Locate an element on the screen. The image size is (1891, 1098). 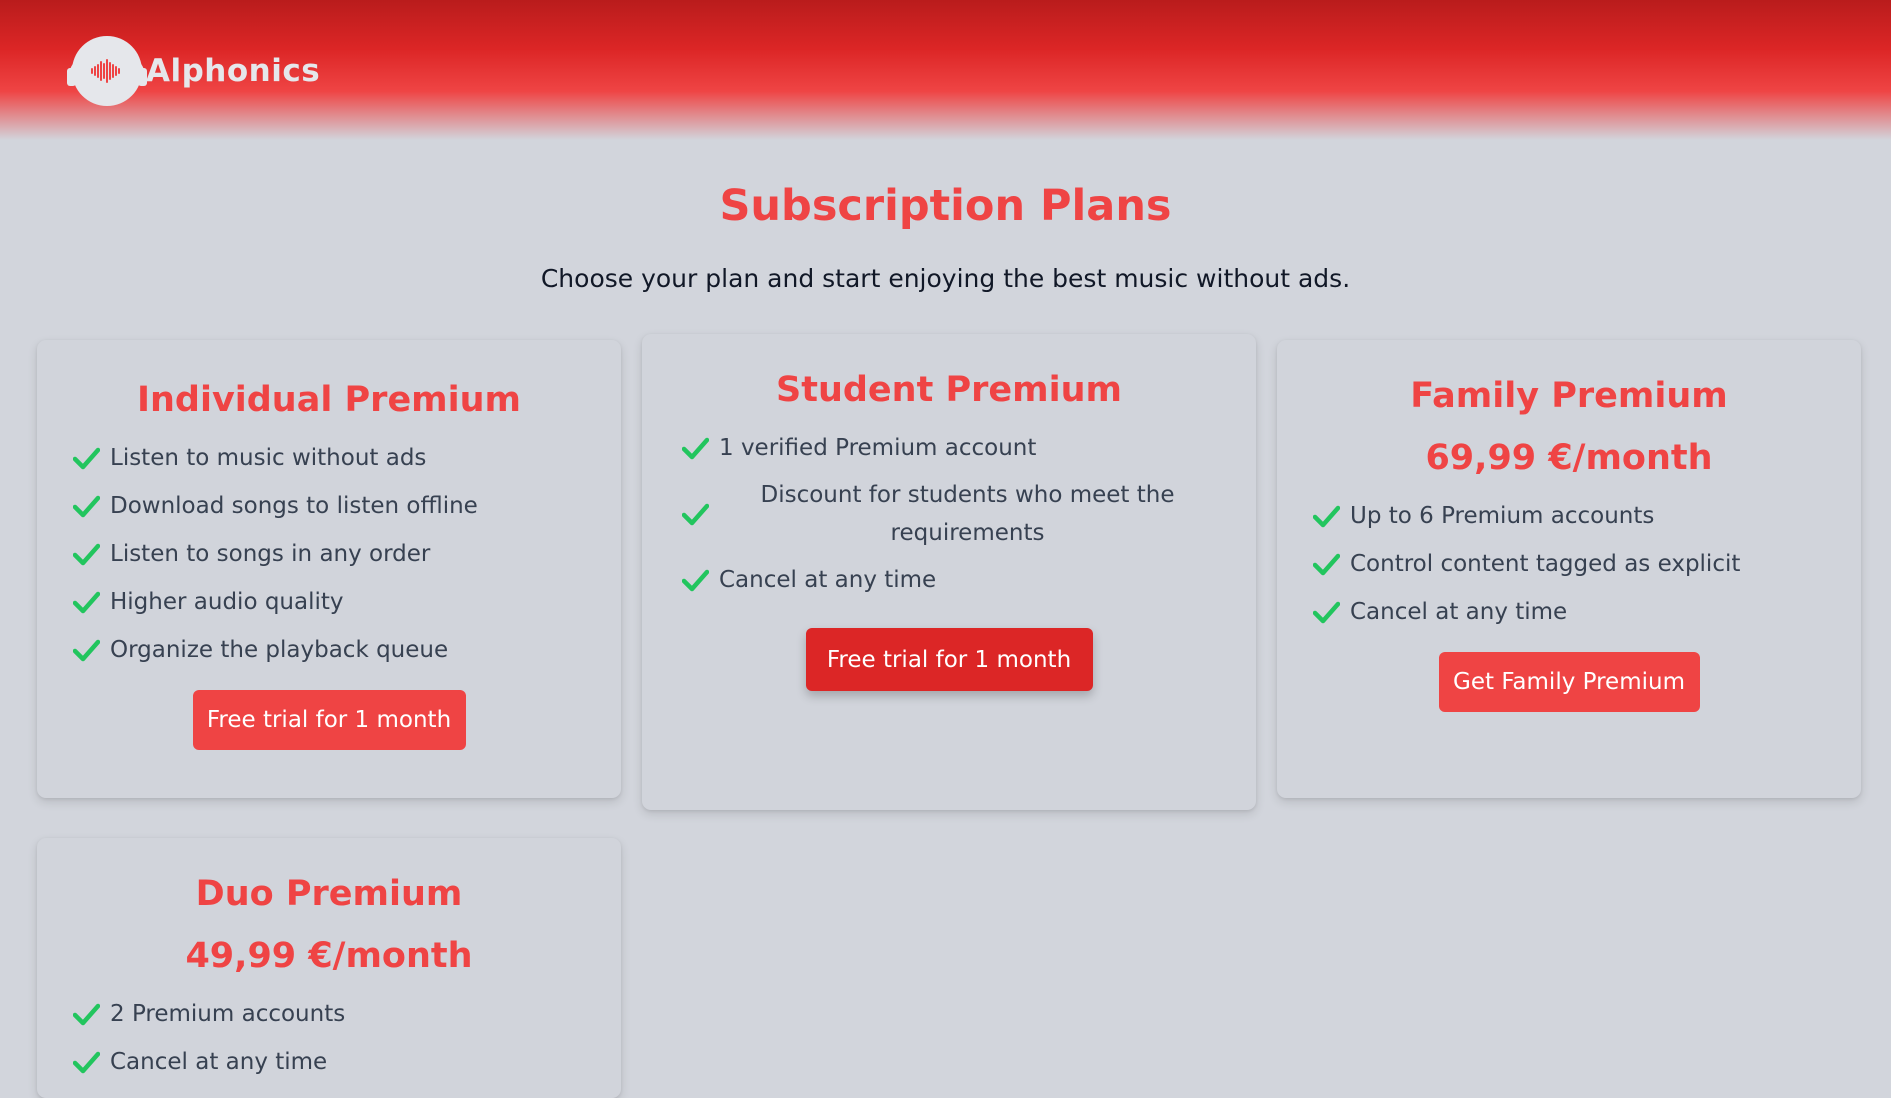
feature-text: 1 verified Premium account is located at coordinates (878, 448).